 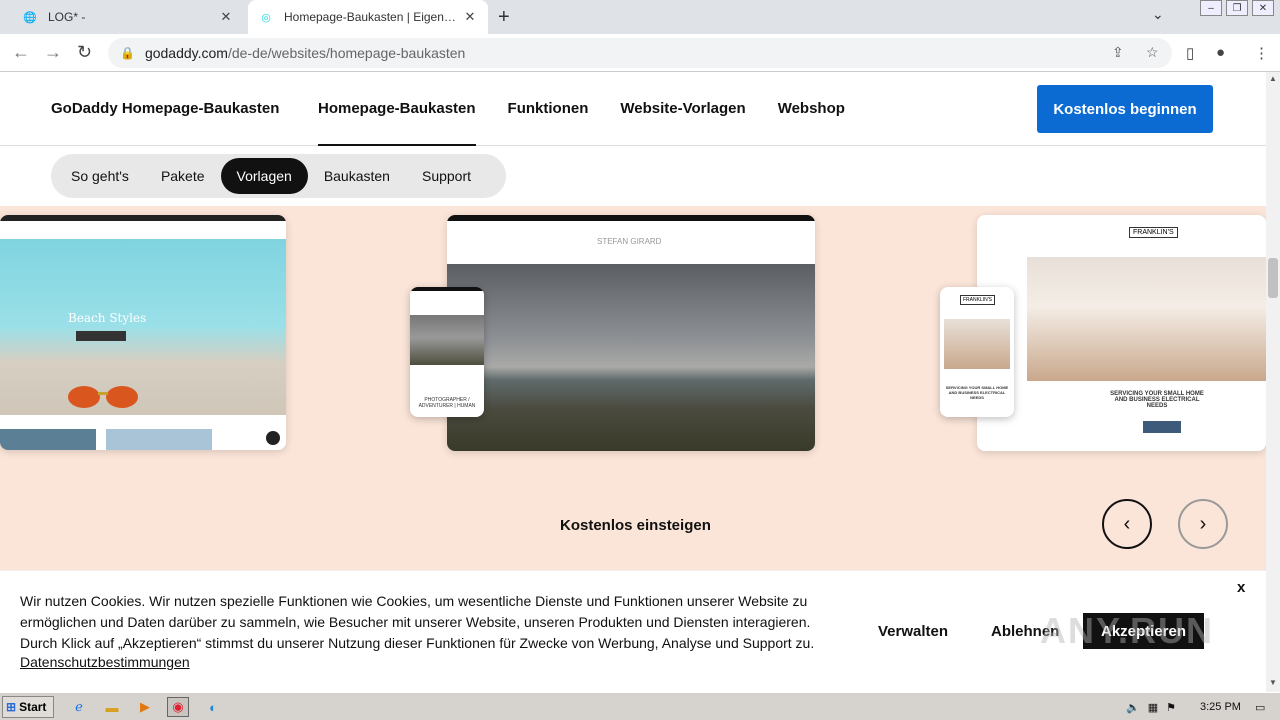 I want to click on template-card-photographer: STEFAN GIRARD, so click(x=631, y=333).